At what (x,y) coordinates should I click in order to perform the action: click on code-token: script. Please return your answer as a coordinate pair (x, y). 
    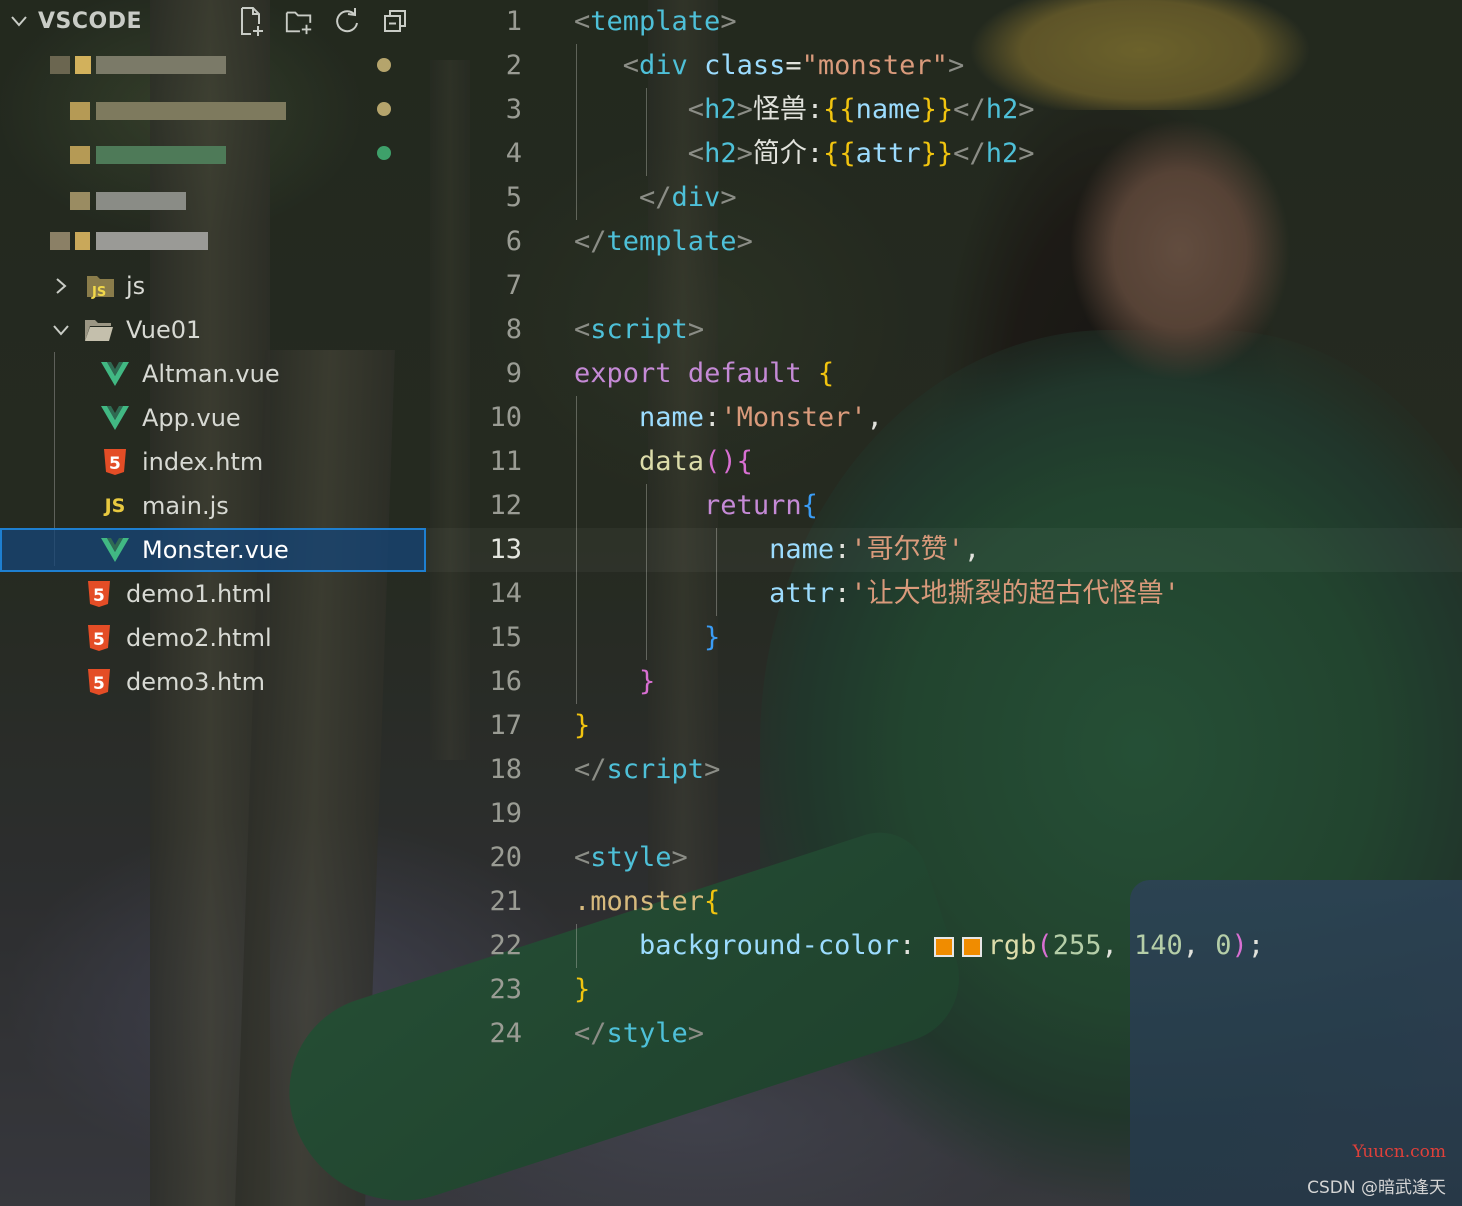
    Looking at the image, I should click on (655, 769).